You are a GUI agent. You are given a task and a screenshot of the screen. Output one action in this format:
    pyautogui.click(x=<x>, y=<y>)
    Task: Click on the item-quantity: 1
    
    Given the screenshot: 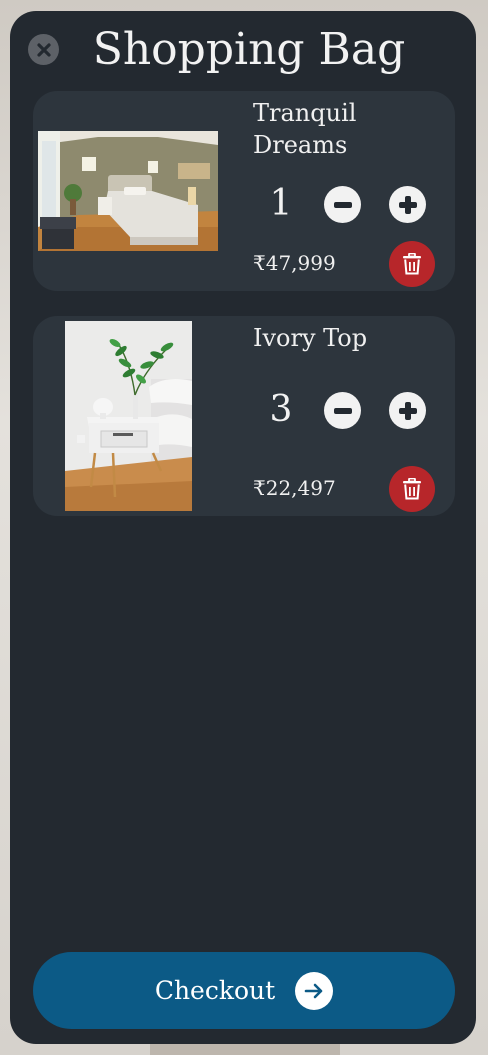 What is the action you would take?
    pyautogui.click(x=281, y=203)
    